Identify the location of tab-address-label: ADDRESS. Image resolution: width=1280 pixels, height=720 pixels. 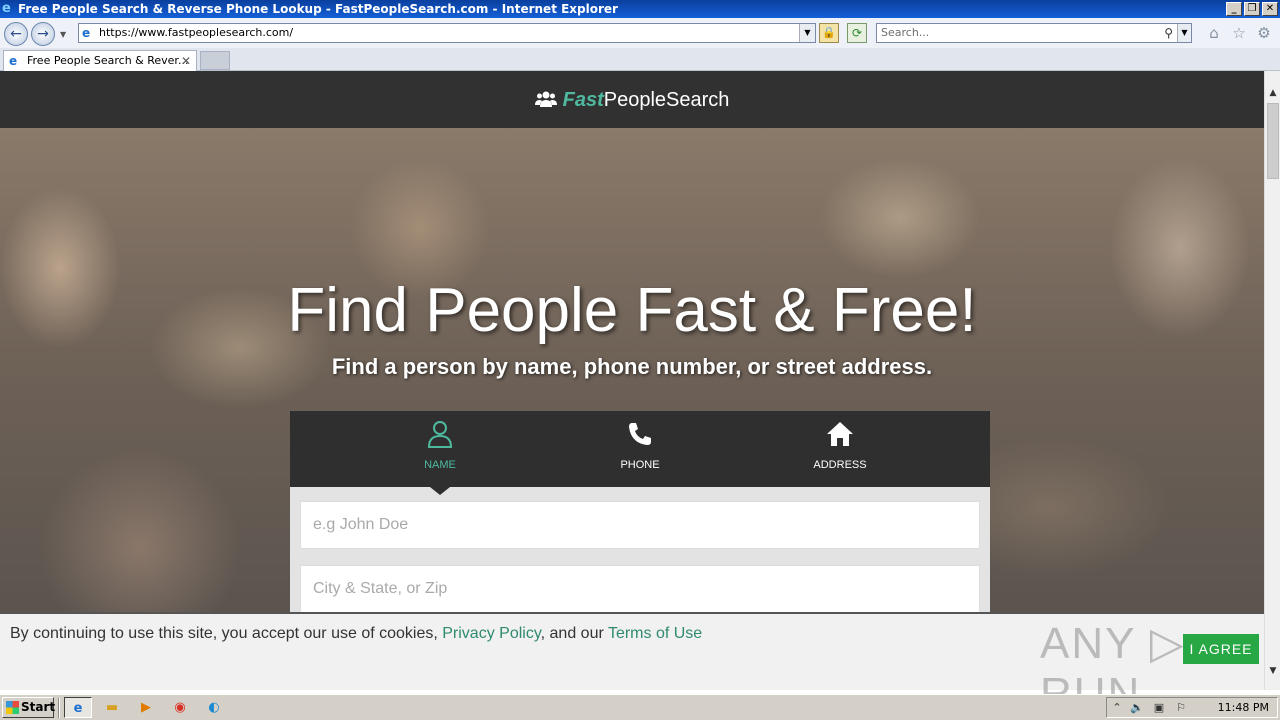
(840, 465).